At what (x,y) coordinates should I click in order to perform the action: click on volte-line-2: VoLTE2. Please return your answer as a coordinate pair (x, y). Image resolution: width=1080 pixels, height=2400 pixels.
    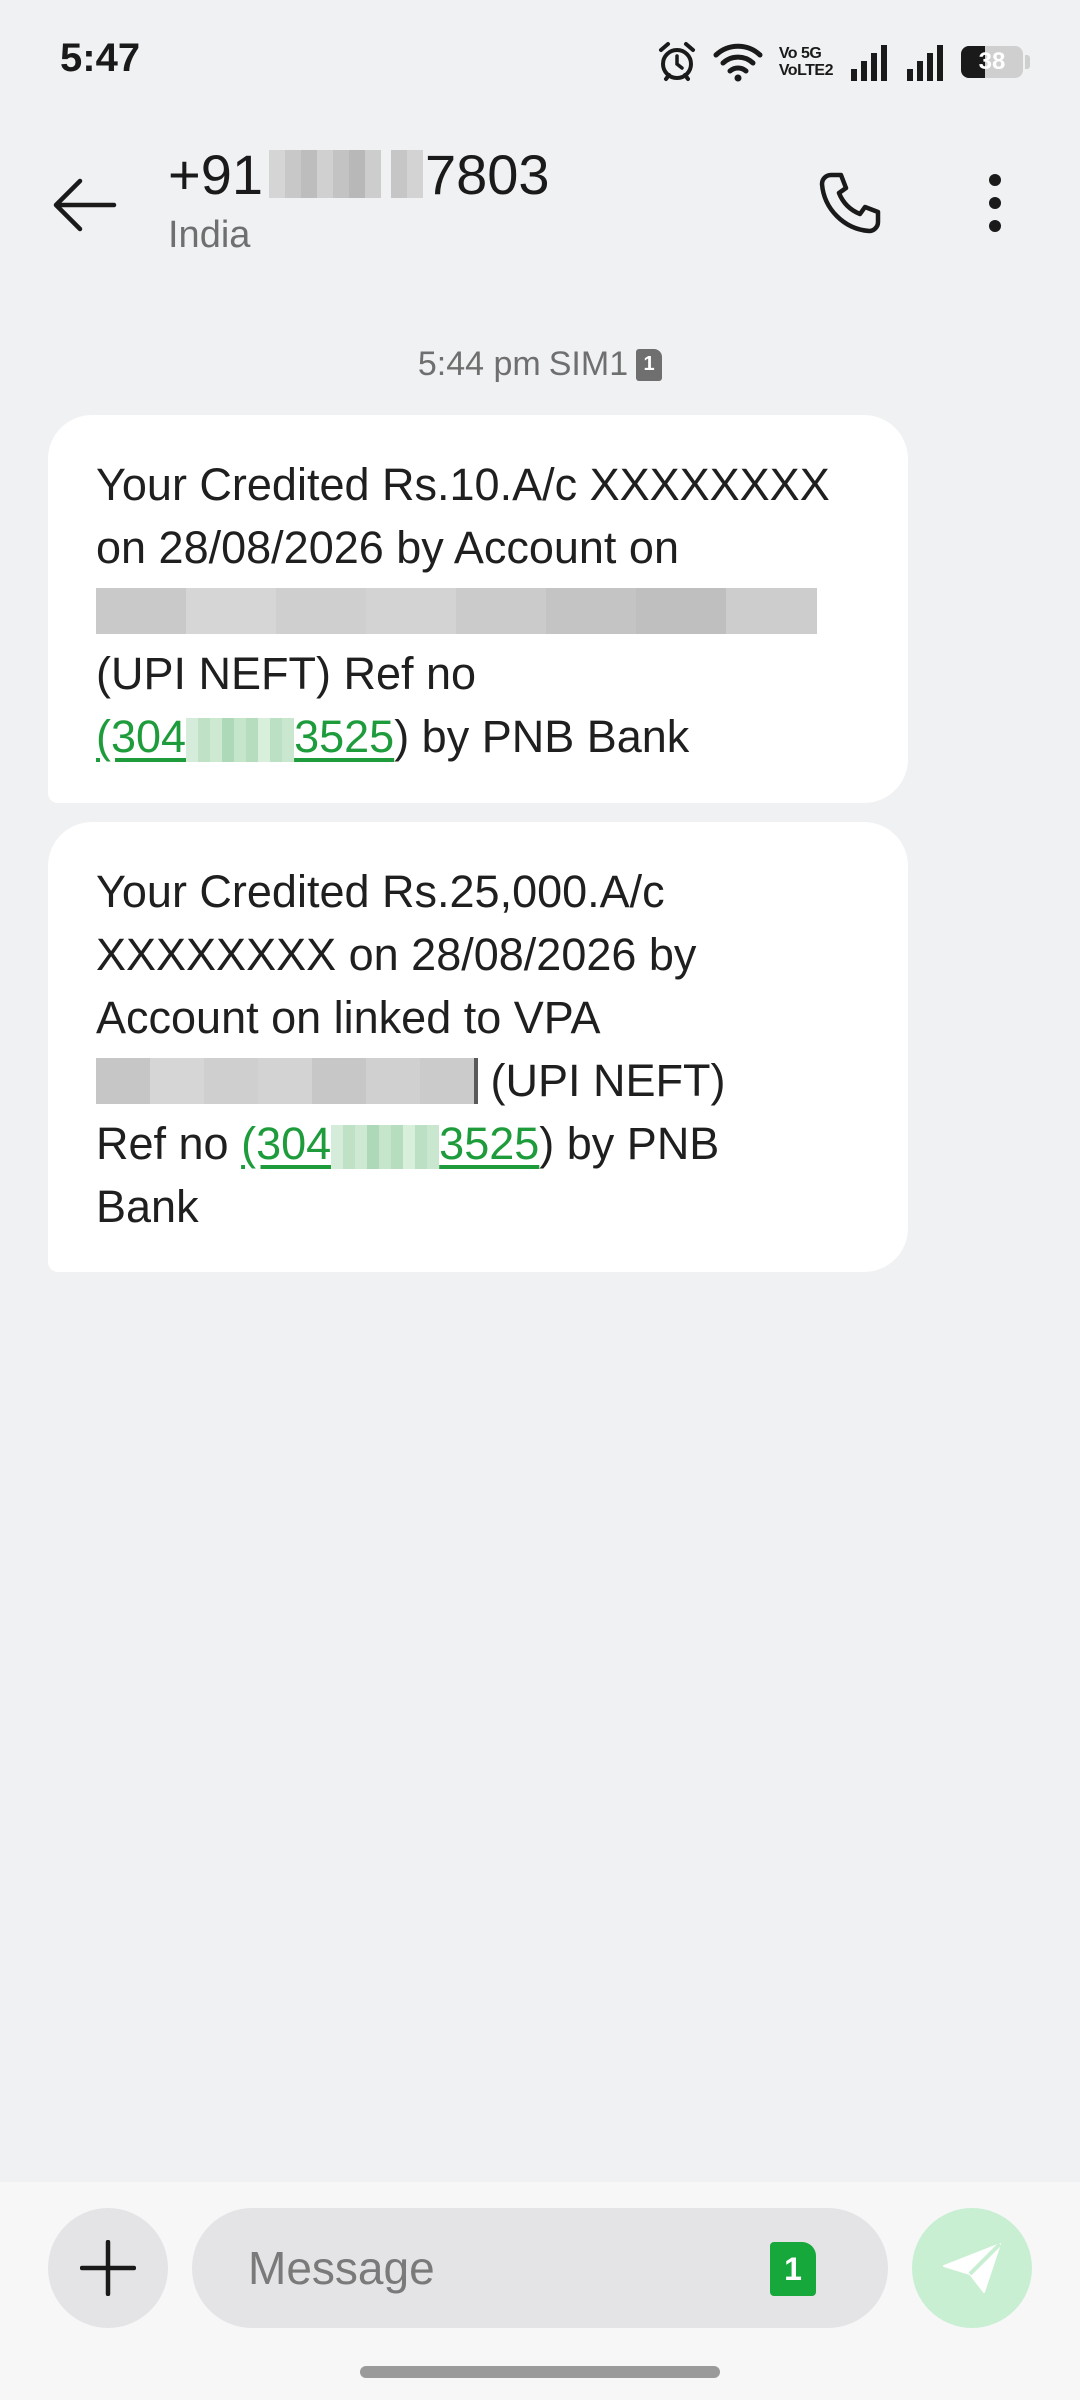
    Looking at the image, I should click on (806, 70).